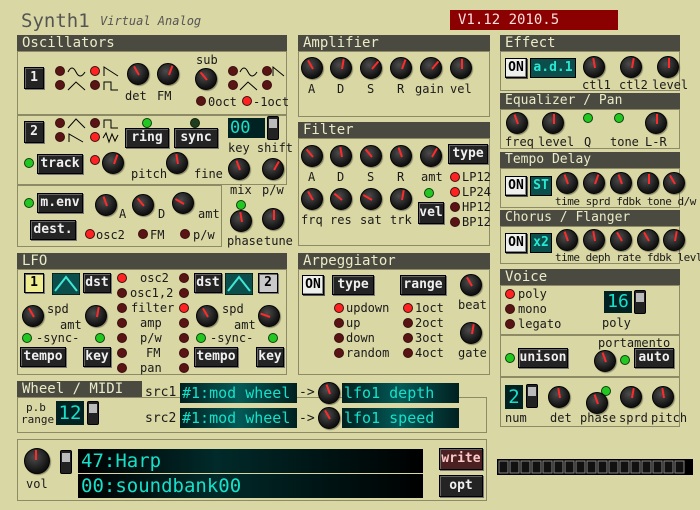 This screenshot has height=510, width=700. Describe the element at coordinates (339, 308) in the screenshot. I see `arp-type-updown-led` at that location.